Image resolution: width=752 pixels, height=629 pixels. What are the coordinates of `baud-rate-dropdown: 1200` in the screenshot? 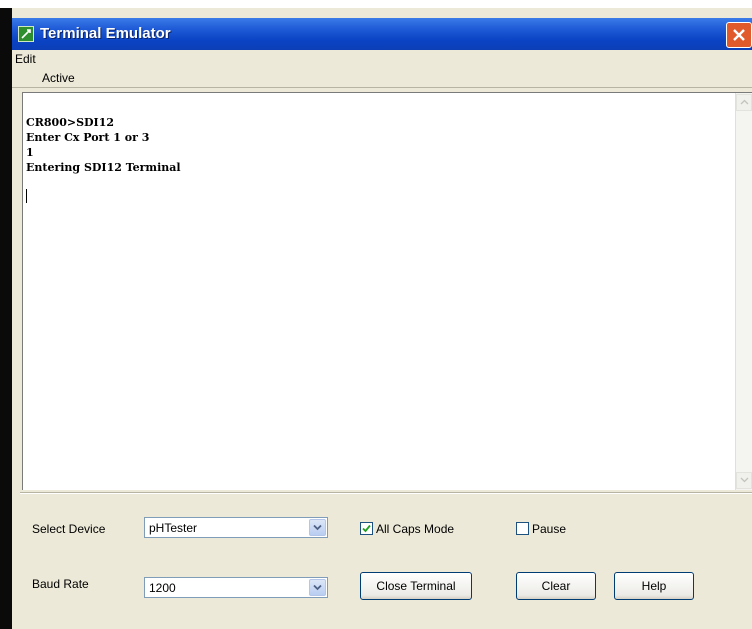 It's located at (236, 587).